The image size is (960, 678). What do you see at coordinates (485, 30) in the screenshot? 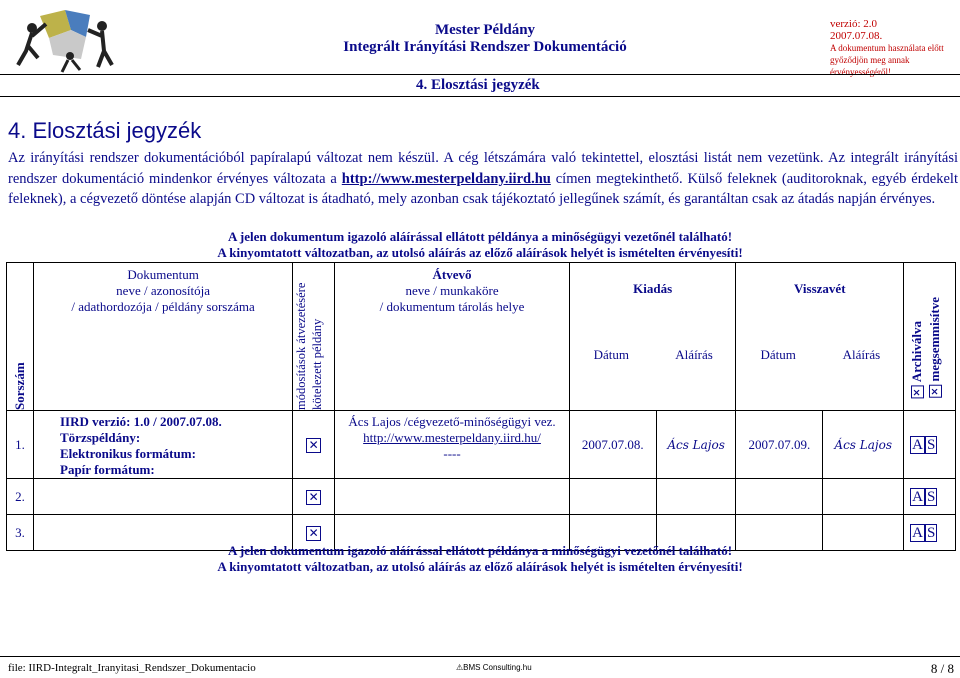
I see `header-title-line1: Mester Példány` at bounding box center [485, 30].